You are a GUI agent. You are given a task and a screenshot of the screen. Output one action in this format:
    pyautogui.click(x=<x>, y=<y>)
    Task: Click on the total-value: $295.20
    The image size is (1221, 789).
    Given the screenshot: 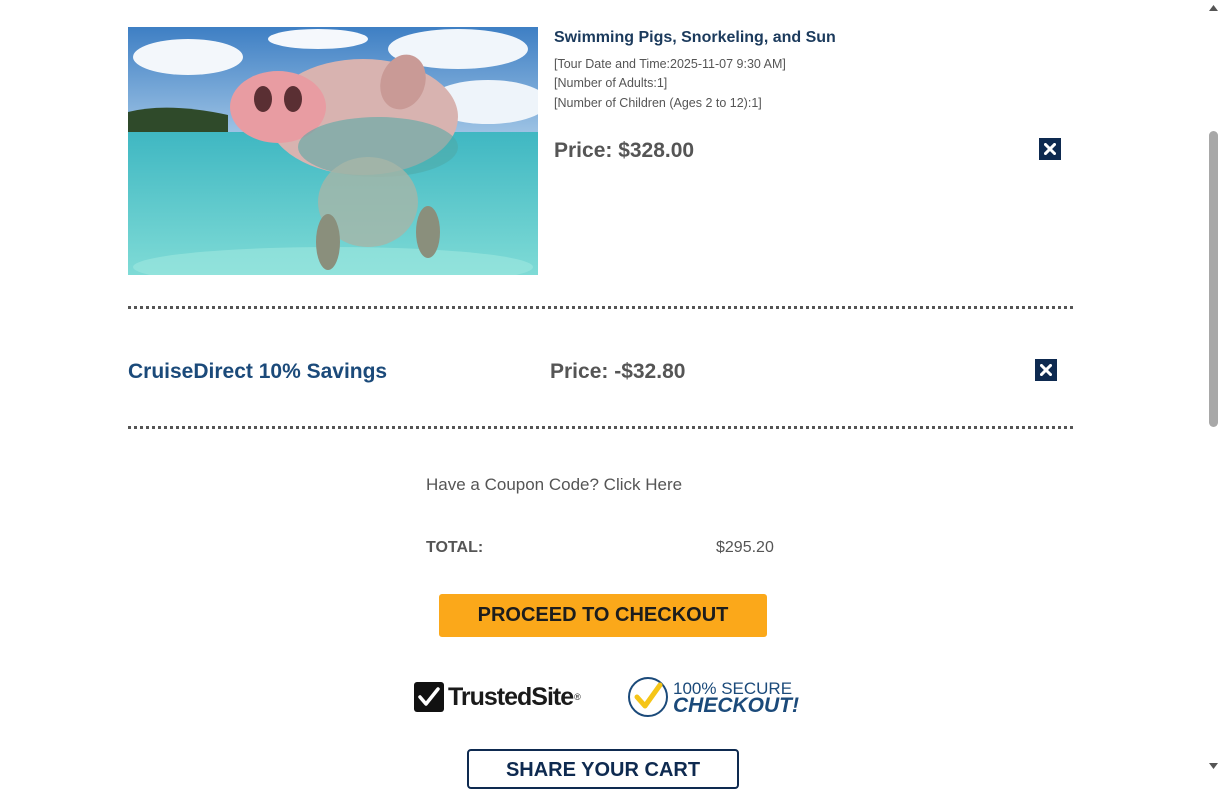 What is the action you would take?
    pyautogui.click(x=745, y=547)
    